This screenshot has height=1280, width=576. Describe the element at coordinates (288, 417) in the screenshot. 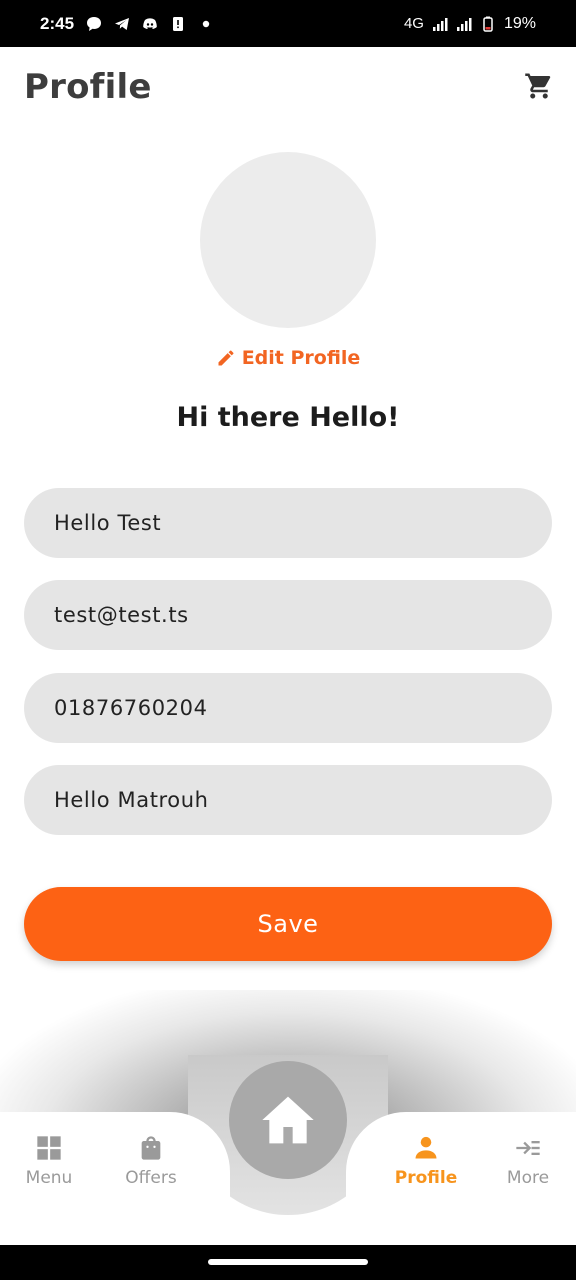

I see `greeting-text: Hi there Hello!` at that location.